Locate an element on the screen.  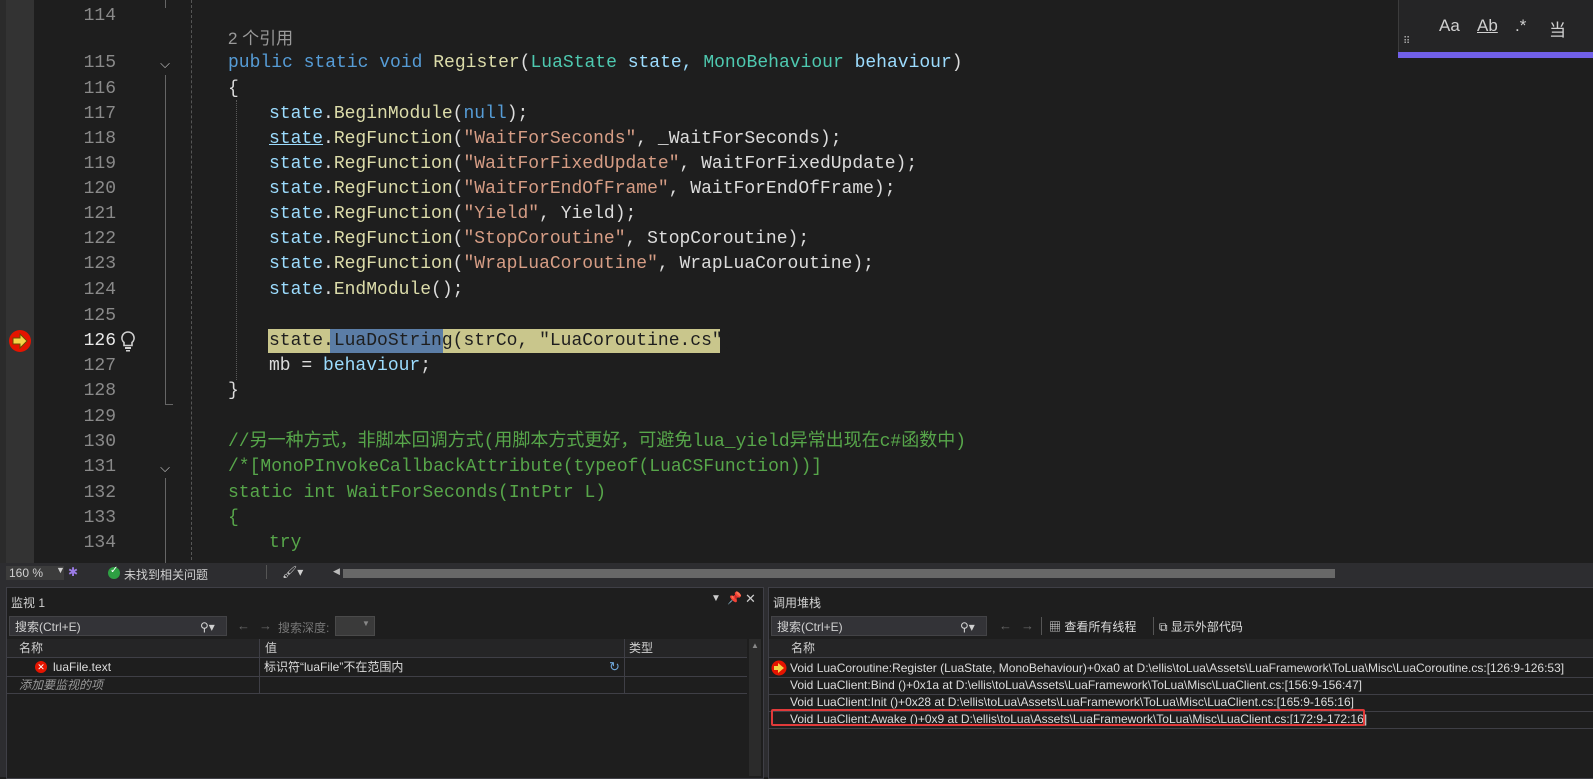
line-number: 133 is located at coordinates (99, 518).